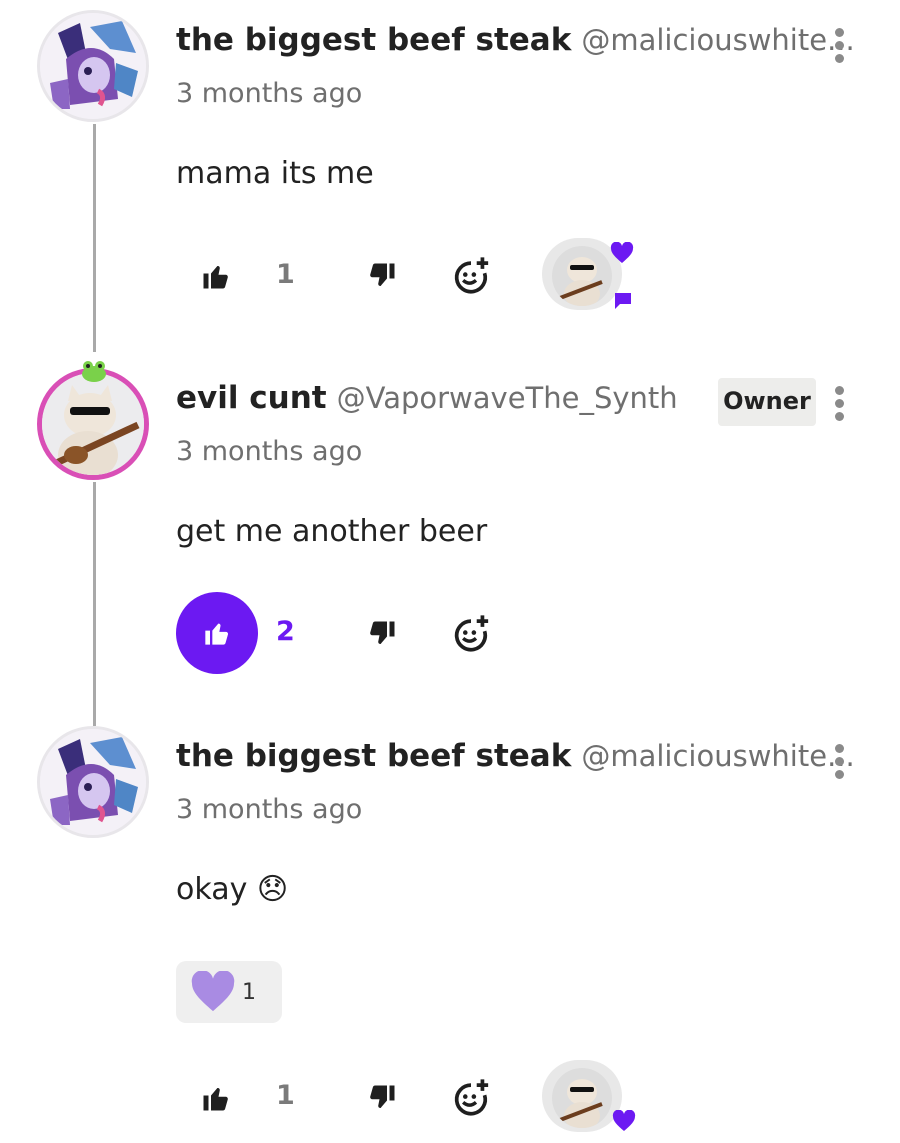 The width and height of the screenshot is (900, 1143). I want to click on author-handle: @VaporwaveThe_Synth, so click(507, 398).